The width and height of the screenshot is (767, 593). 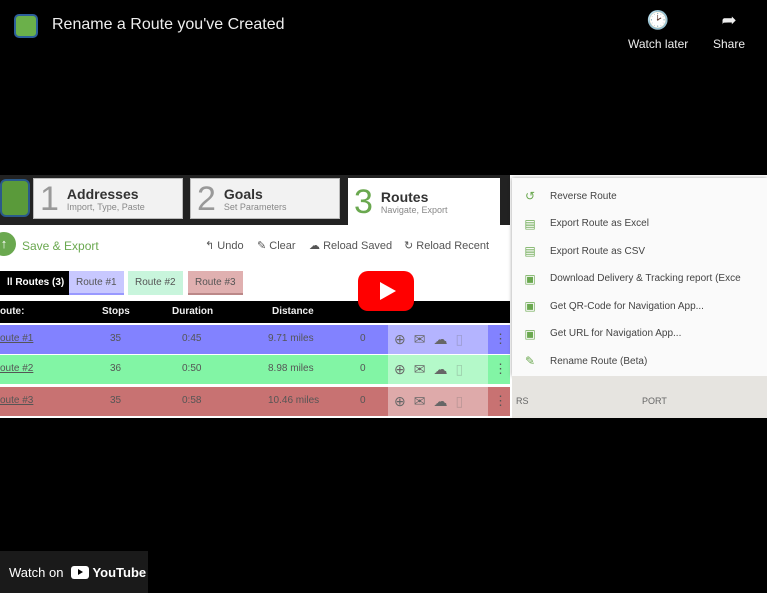 What do you see at coordinates (16, 338) in the screenshot?
I see `route-link: oute #1` at bounding box center [16, 338].